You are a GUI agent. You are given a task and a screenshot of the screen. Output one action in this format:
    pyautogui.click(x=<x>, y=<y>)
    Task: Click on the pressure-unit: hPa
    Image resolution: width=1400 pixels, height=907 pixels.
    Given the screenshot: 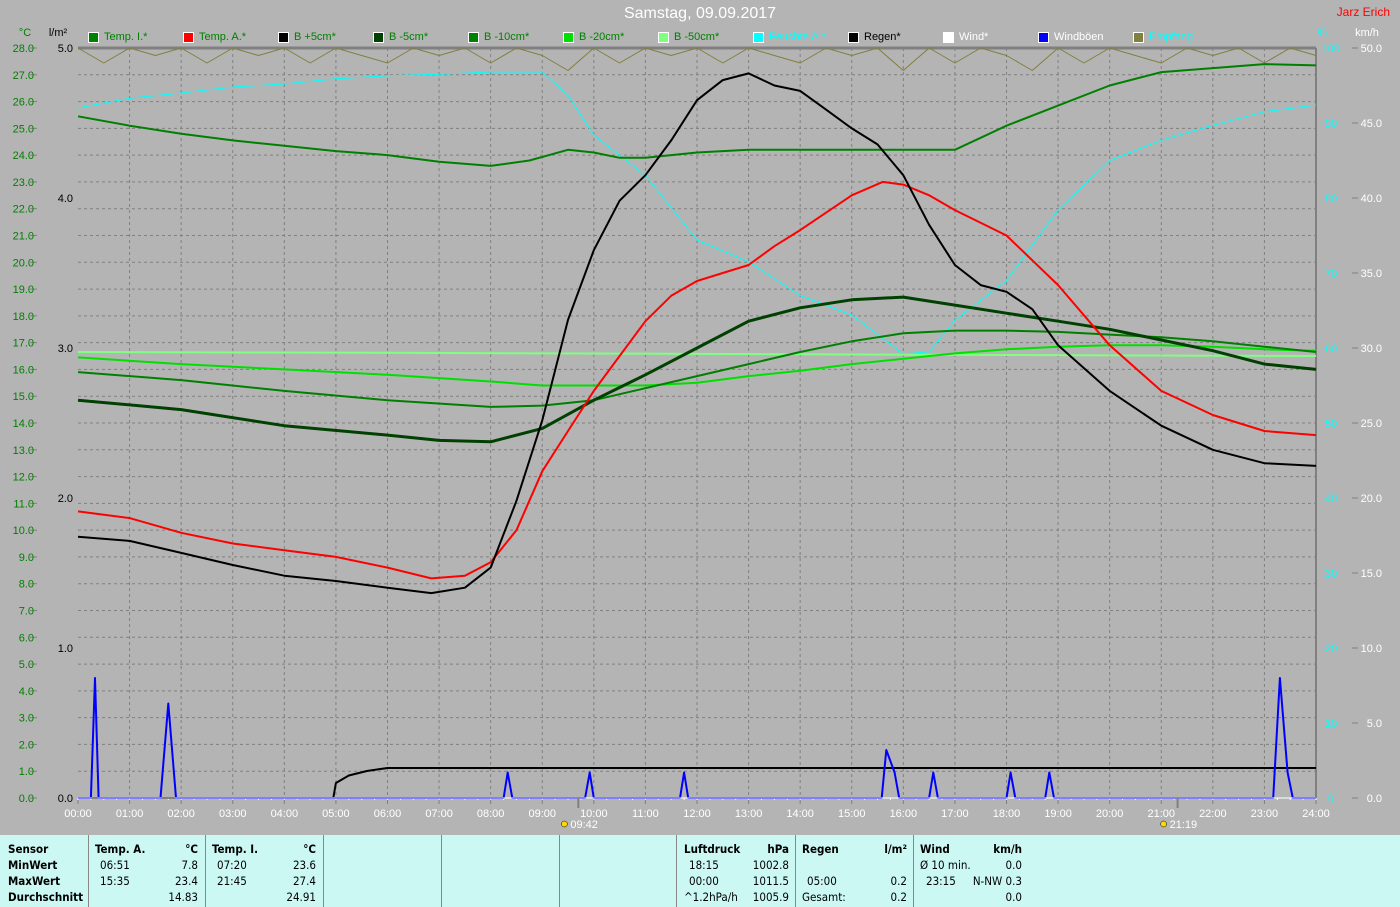 What is the action you would take?
    pyautogui.click(x=778, y=849)
    